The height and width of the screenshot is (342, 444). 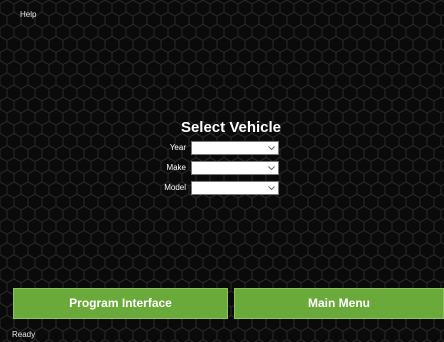 I want to click on menu-item-help: Help, so click(x=28, y=15).